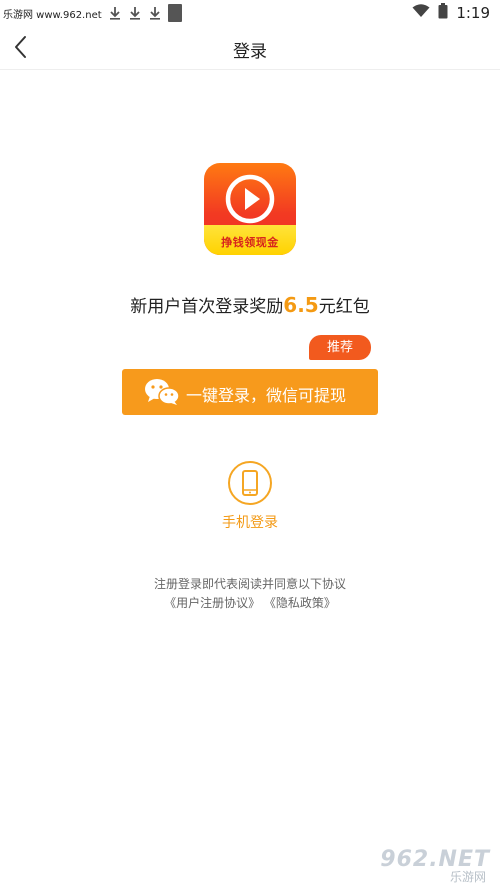 The height and width of the screenshot is (888, 500). I want to click on app-logo: 挣钱领现金, so click(250, 209).